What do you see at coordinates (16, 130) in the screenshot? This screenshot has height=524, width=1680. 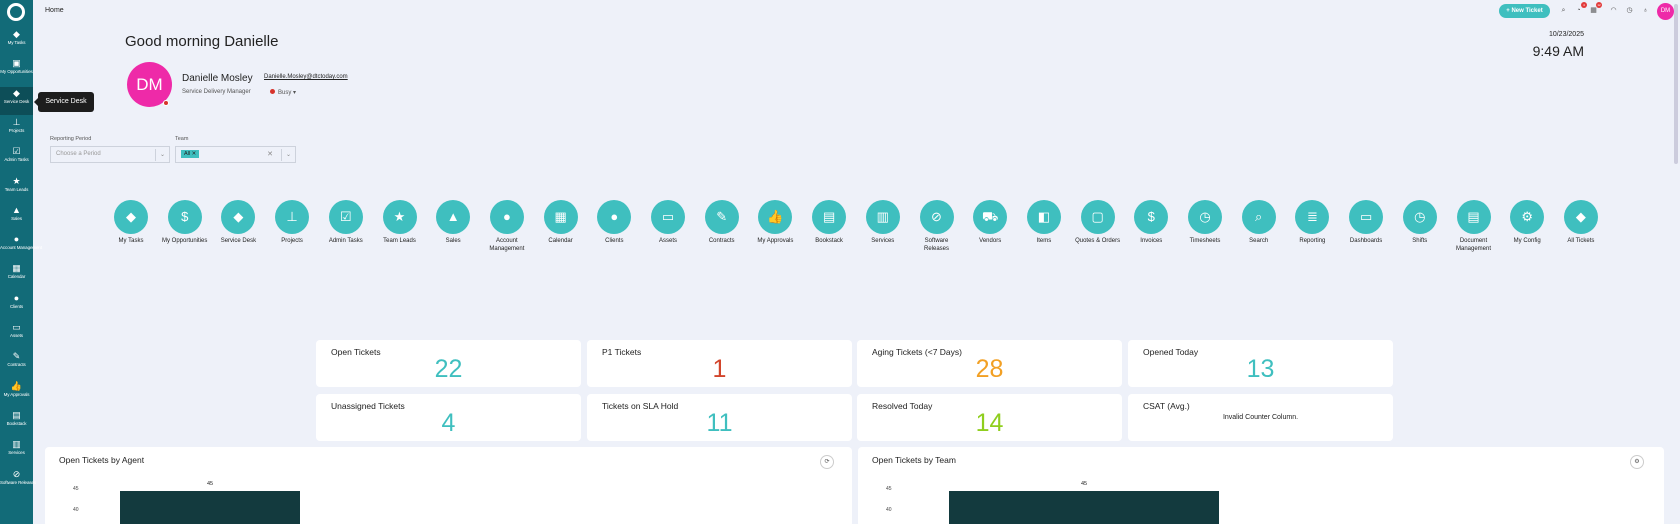 I see `sidebar-item-projects: ⊥ Projects` at bounding box center [16, 130].